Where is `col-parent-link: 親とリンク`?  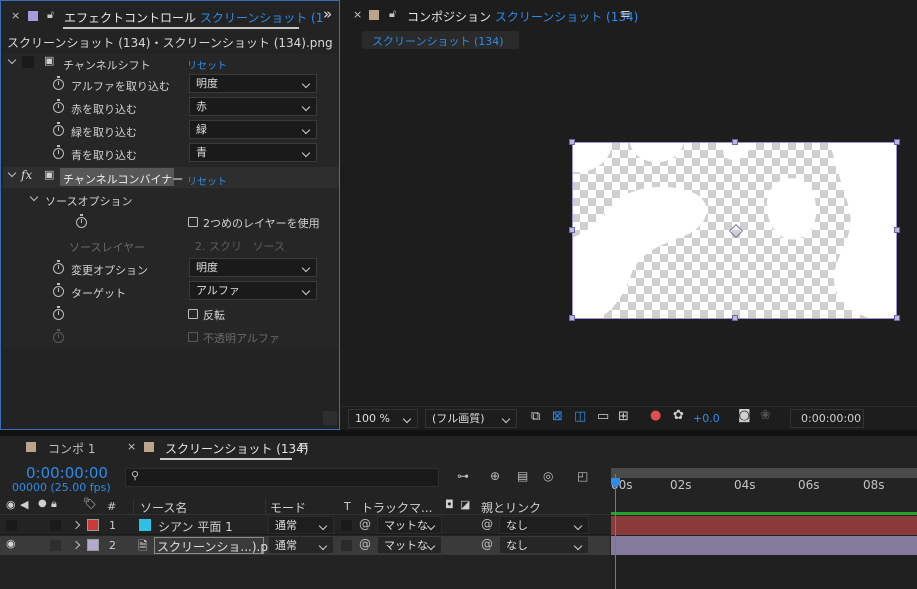
col-parent-link: 親とリンク is located at coordinates (511, 507).